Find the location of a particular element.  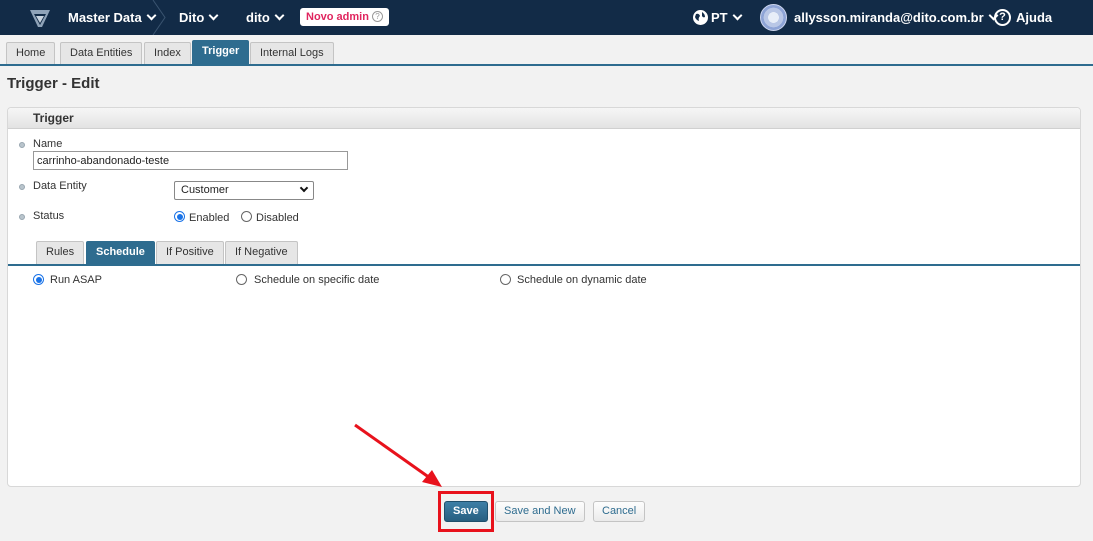

vtex-logo-icon is located at coordinates (40, 18).